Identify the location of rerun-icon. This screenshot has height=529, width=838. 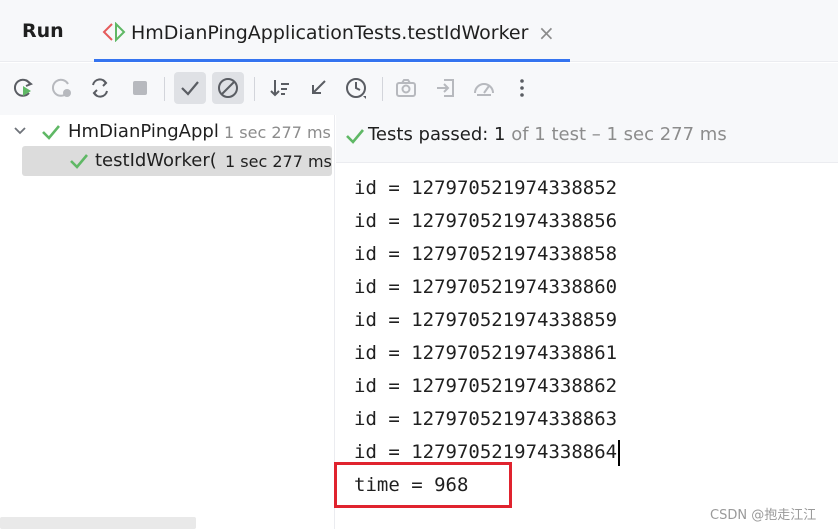
(23, 87).